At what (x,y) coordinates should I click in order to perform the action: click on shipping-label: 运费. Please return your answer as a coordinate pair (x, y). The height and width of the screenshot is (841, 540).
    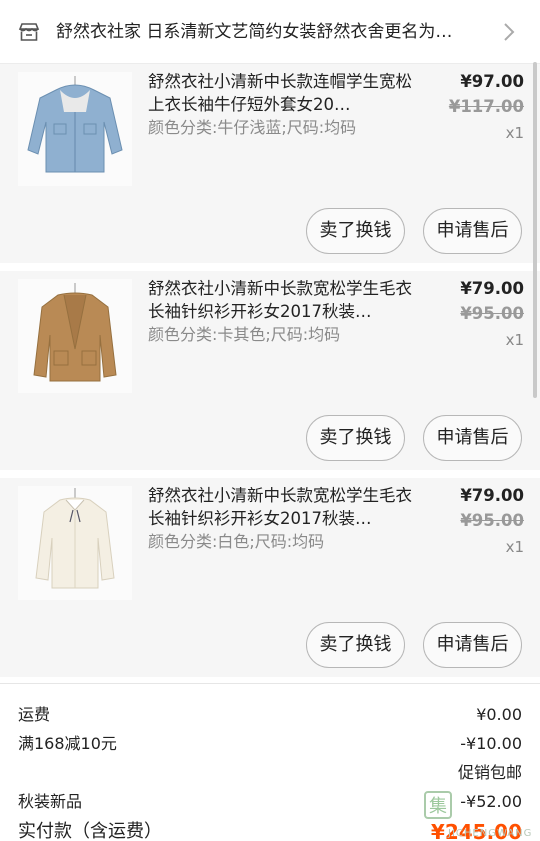
    Looking at the image, I should click on (34, 714).